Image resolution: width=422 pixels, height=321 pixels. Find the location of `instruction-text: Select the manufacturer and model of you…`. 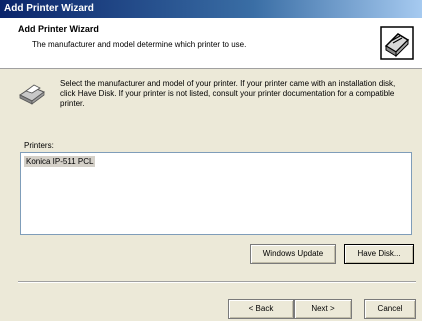

instruction-text: Select the manufacturer and model of you… is located at coordinates (228, 93).